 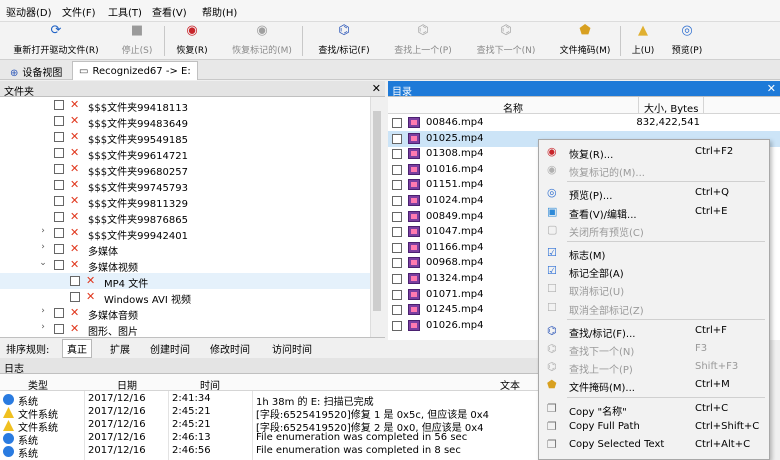 I want to click on sort-option: 创建时间, so click(x=170, y=348).